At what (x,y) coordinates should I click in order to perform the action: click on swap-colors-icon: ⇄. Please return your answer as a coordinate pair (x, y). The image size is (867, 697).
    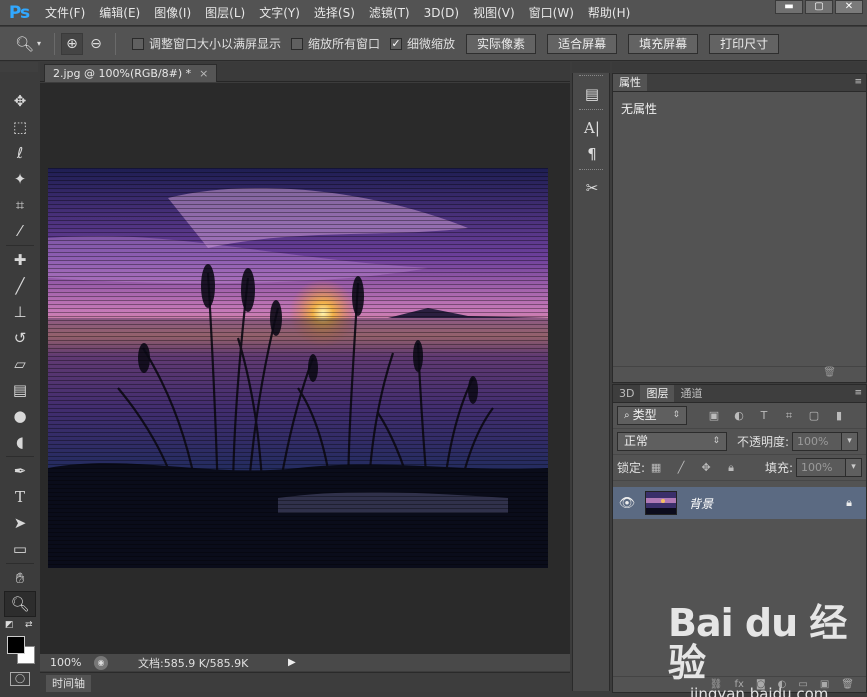
    Looking at the image, I should click on (29, 625).